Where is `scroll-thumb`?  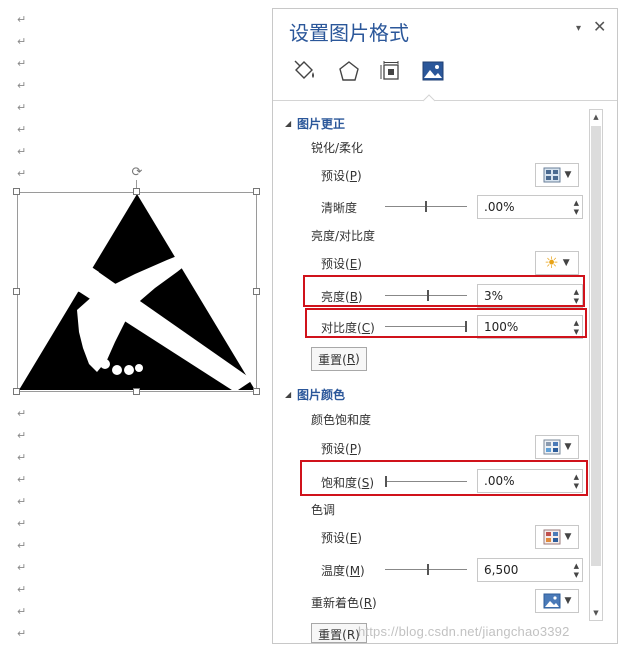
scroll-thumb is located at coordinates (596, 346).